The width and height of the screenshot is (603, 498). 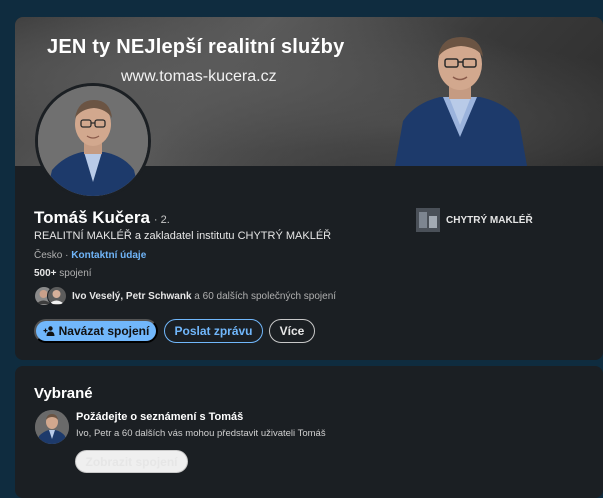 I want to click on name-row: Tomáš Kučera · 2., so click(x=102, y=218).